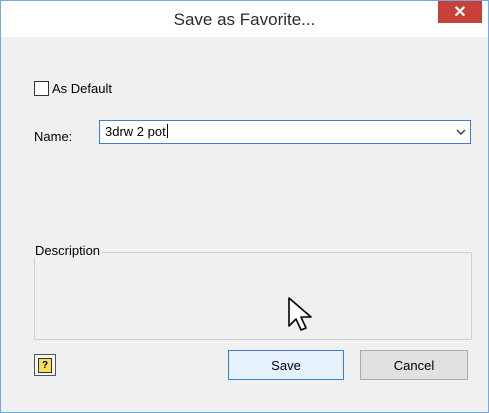 The width and height of the screenshot is (489, 413). Describe the element at coordinates (82, 88) in the screenshot. I see `as-default-label: As Default` at that location.